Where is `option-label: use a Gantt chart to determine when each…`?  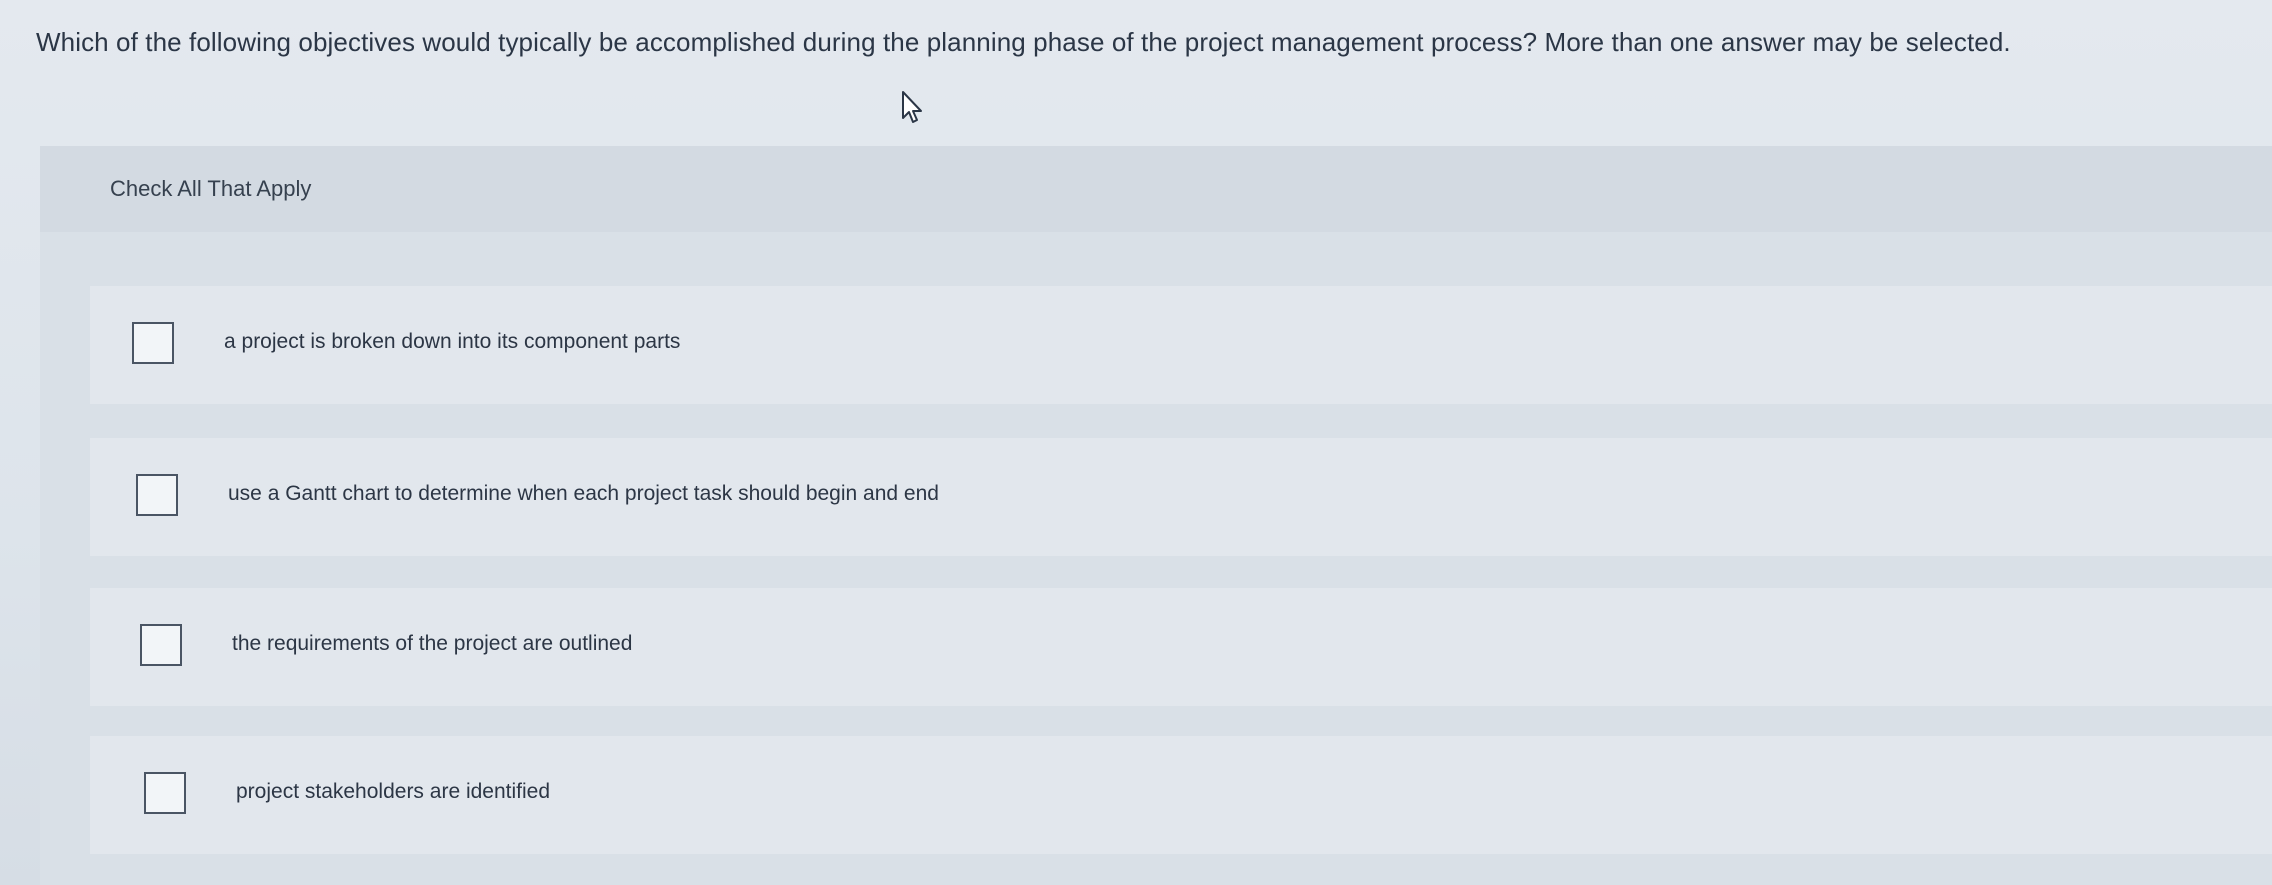 option-label: use a Gantt chart to determine when each… is located at coordinates (583, 494).